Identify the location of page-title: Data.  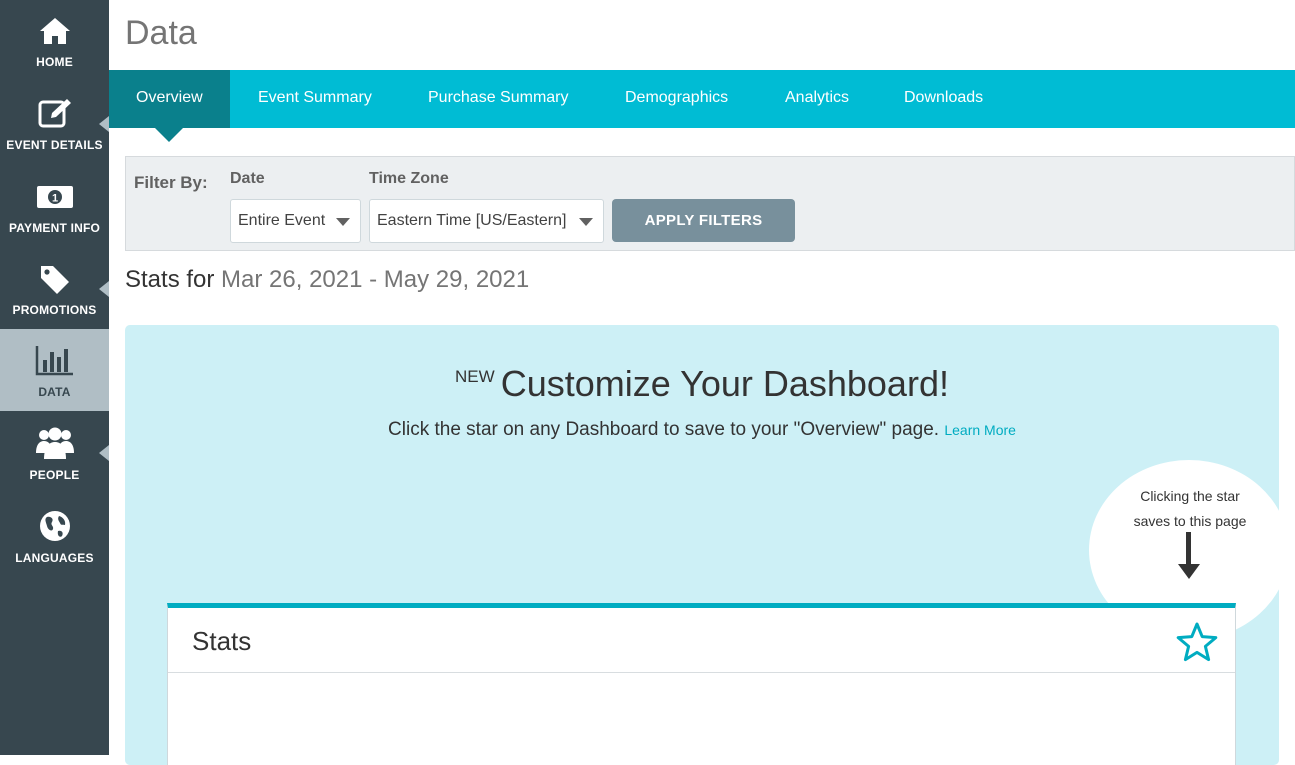
(161, 33).